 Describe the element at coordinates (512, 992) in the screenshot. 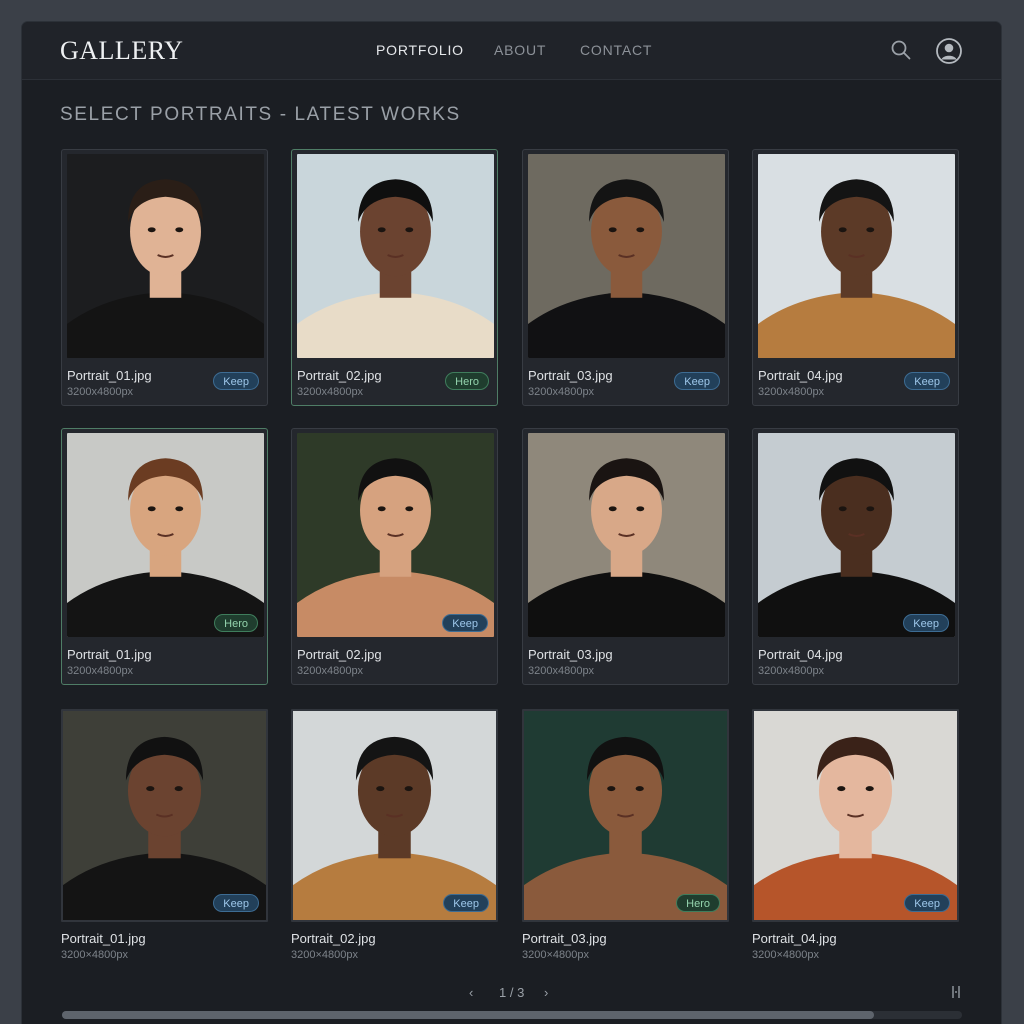

I see `page-indicator: 1 / 3` at that location.